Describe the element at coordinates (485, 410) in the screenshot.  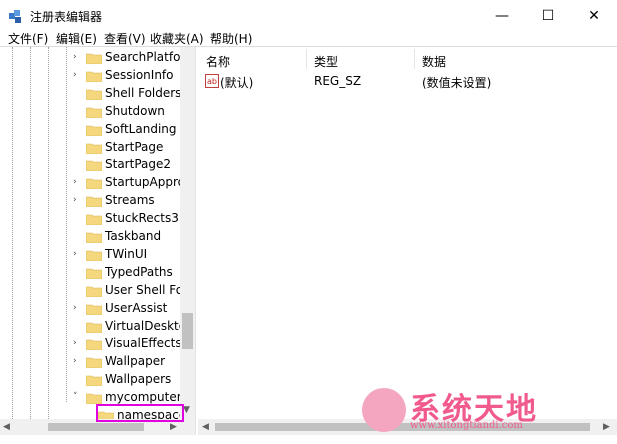
I see `watermark: 系统天地 www.xitongtiandi.com` at that location.